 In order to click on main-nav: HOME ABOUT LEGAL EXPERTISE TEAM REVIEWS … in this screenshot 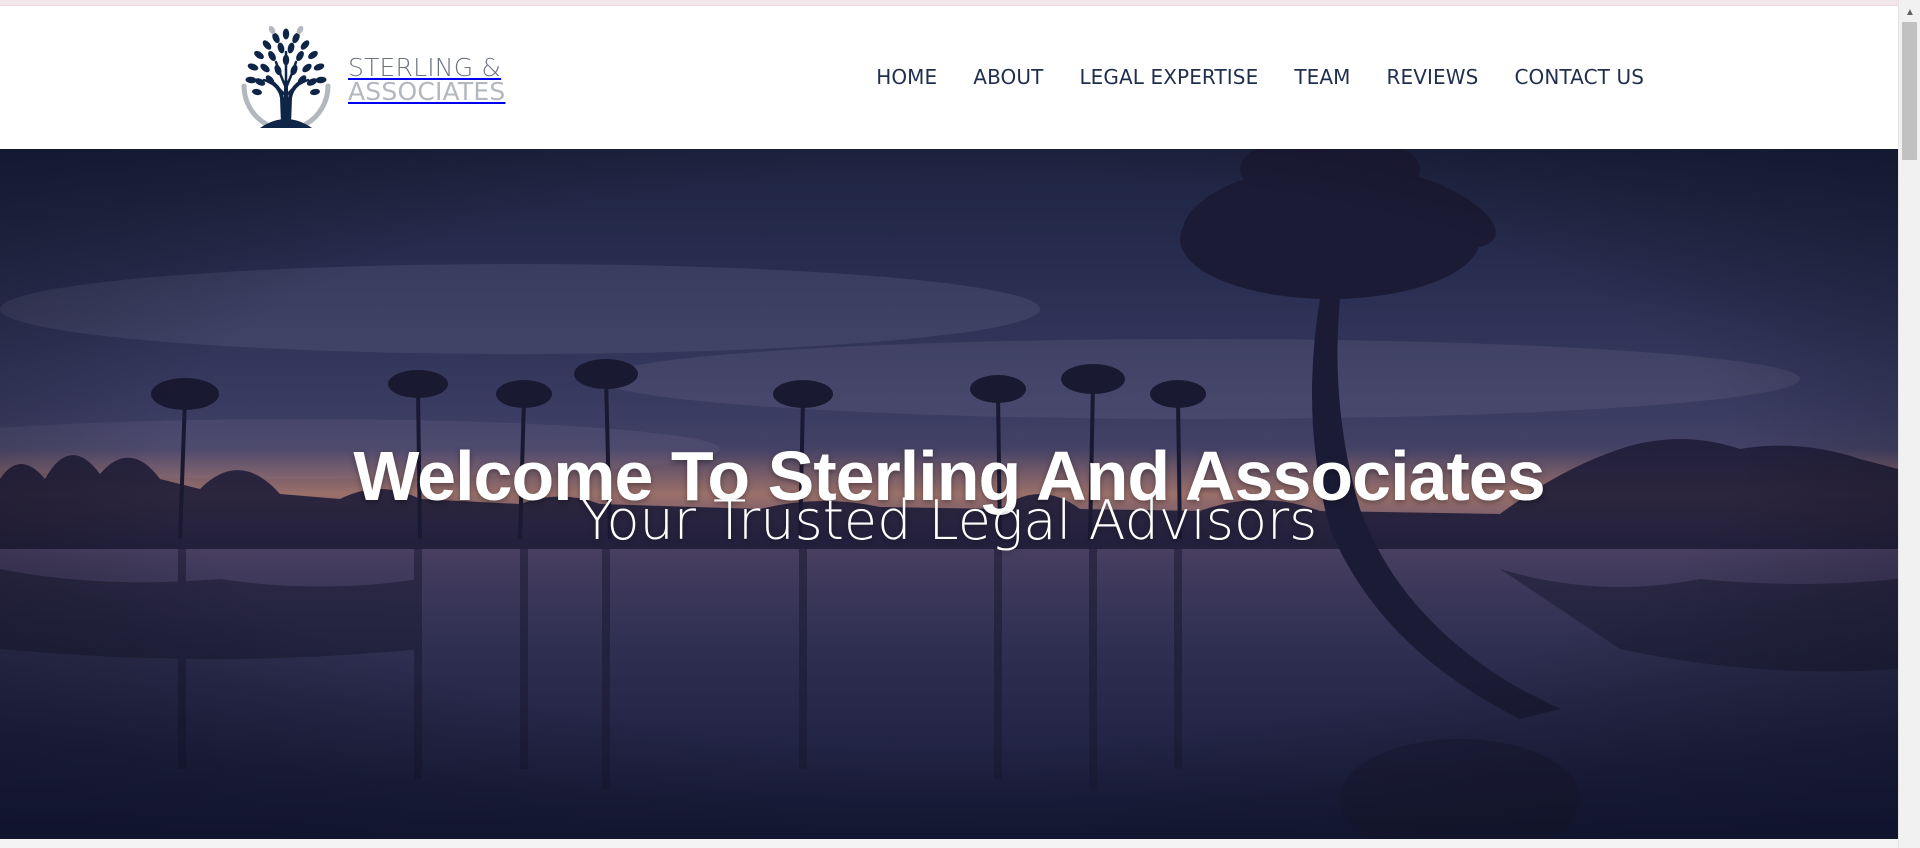, I will do `click(1251, 77)`.